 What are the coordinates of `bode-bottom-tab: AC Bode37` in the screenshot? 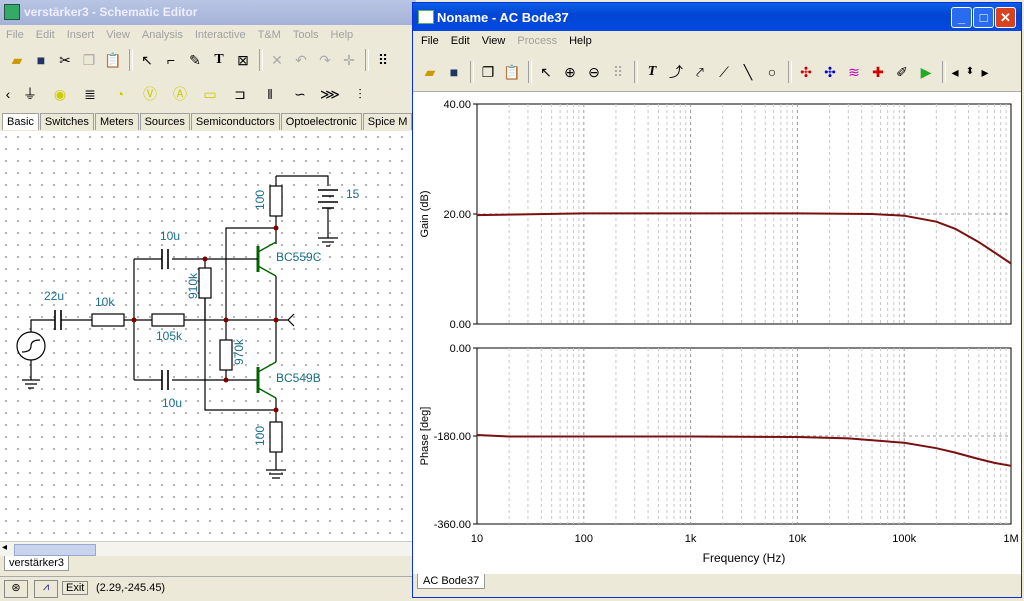 It's located at (451, 581).